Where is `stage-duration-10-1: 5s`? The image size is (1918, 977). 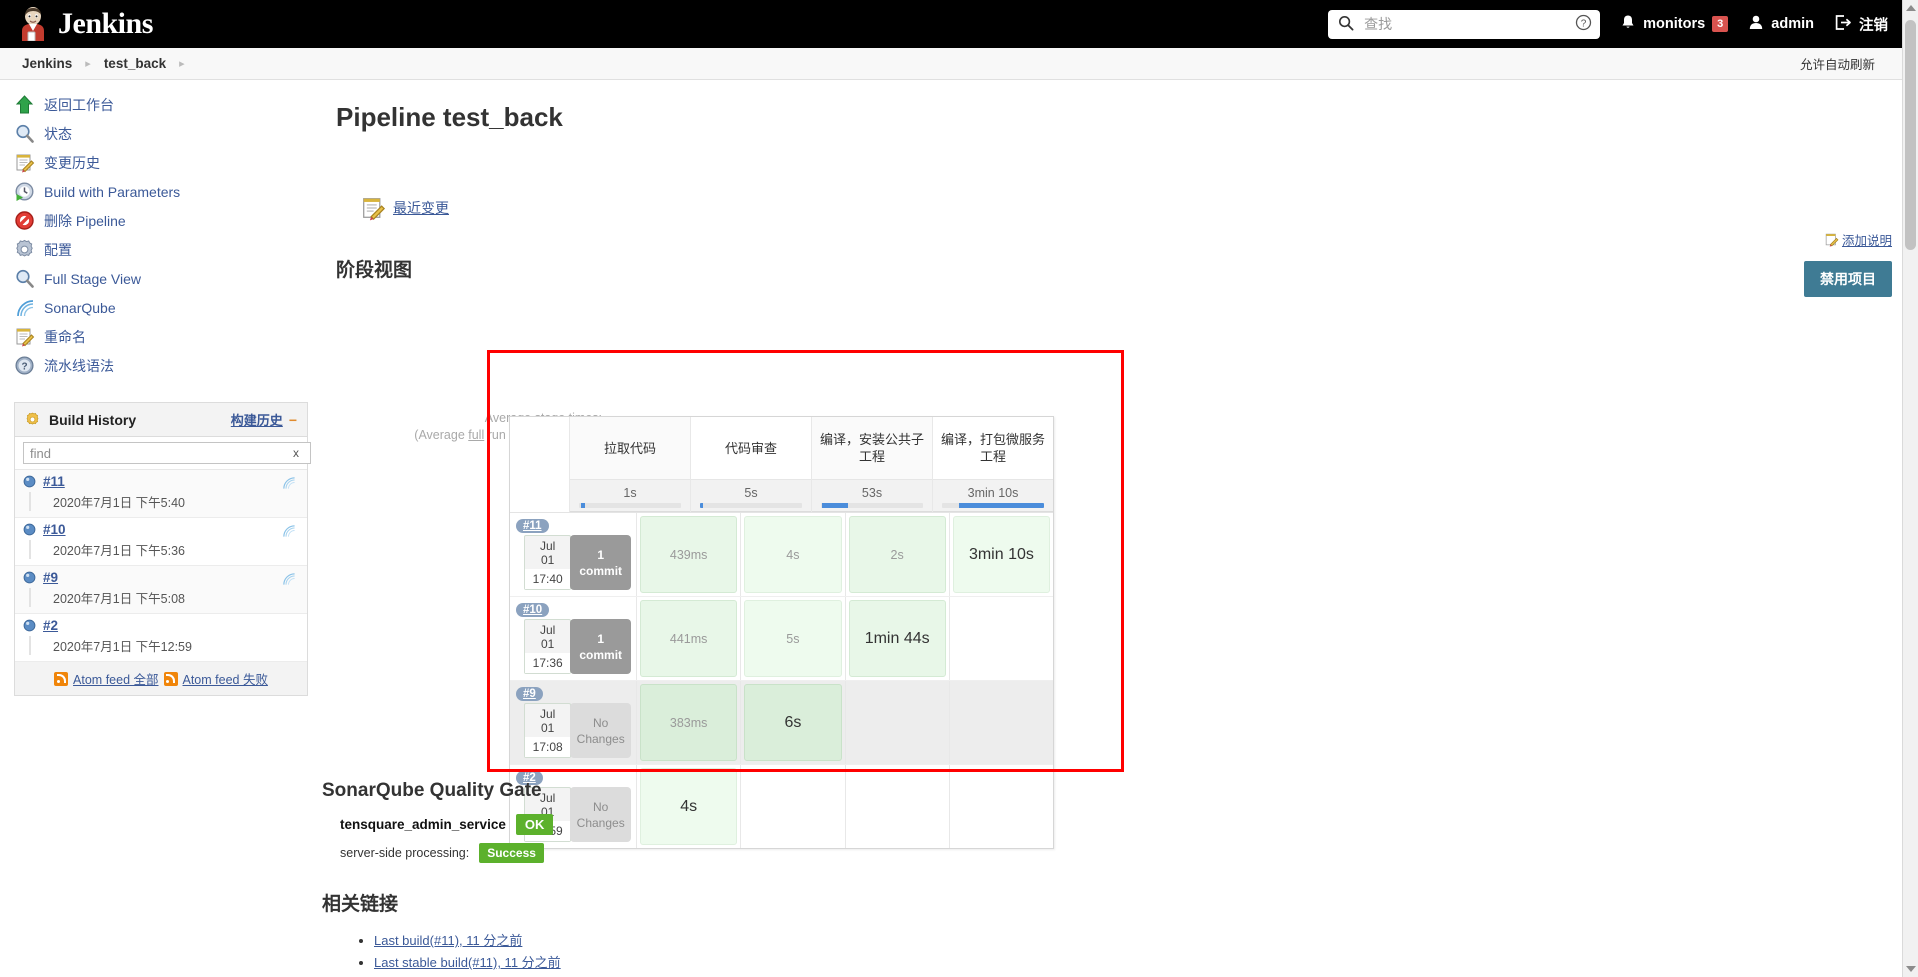 stage-duration-10-1: 5s is located at coordinates (793, 638).